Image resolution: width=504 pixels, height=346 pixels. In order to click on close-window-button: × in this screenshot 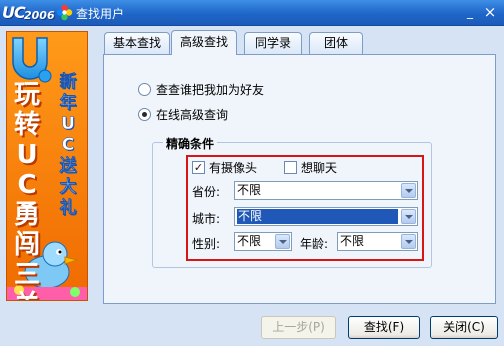, I will do `click(490, 12)`.